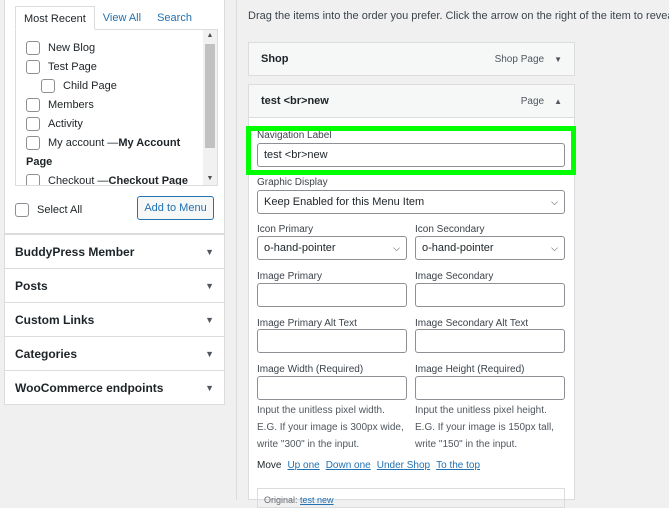  Describe the element at coordinates (519, 59) in the screenshot. I see `menu-item-type: Shop Page` at that location.